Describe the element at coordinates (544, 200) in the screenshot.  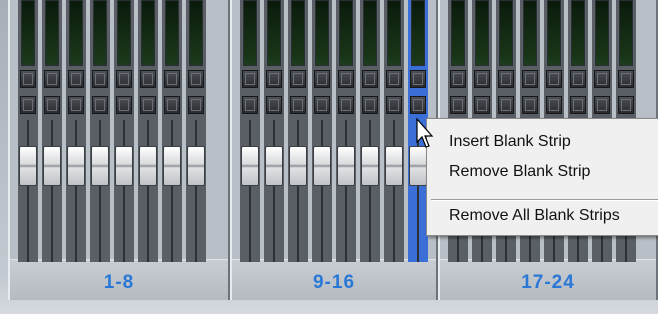
I see `menu-separator` at that location.